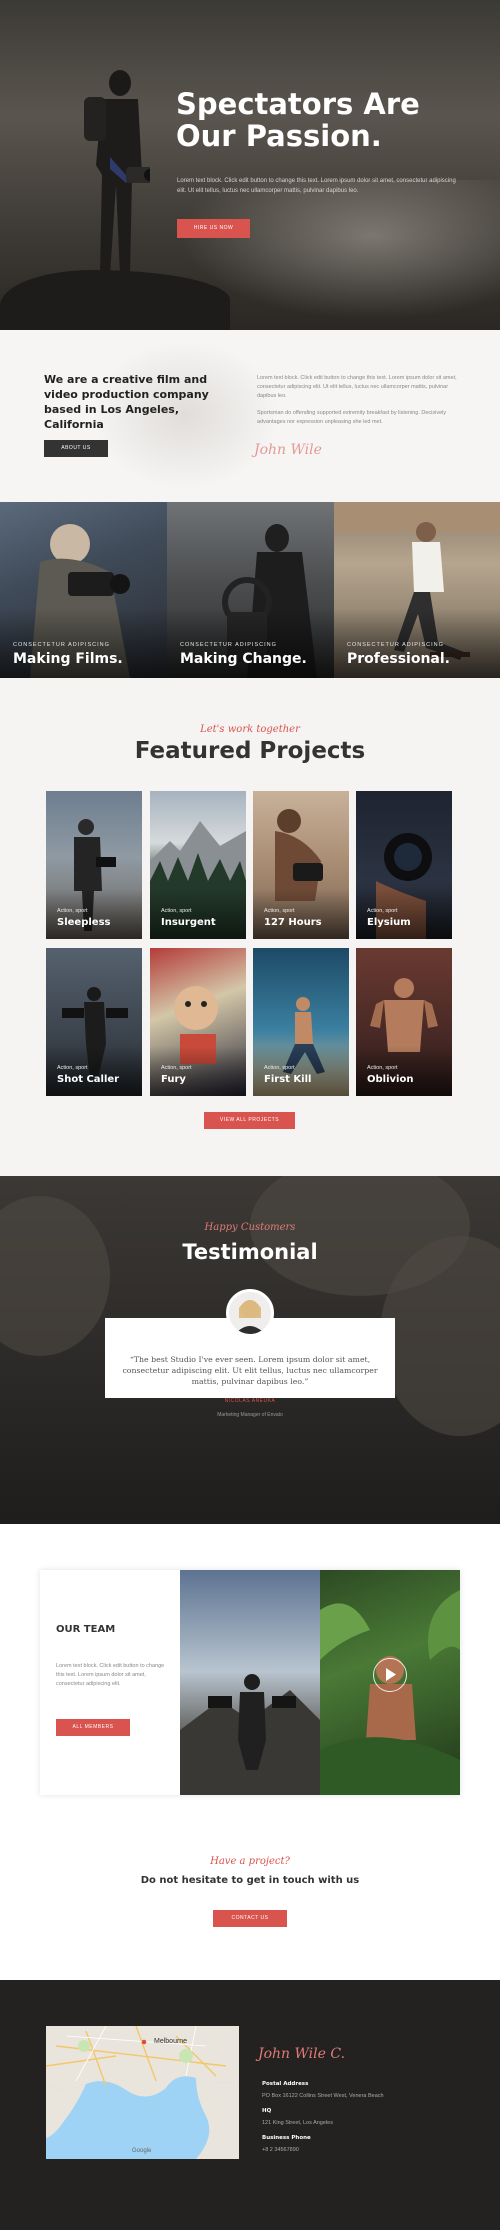 The image size is (500, 2230). What do you see at coordinates (243, 659) in the screenshot?
I see `highlight-title: Making Change.` at bounding box center [243, 659].